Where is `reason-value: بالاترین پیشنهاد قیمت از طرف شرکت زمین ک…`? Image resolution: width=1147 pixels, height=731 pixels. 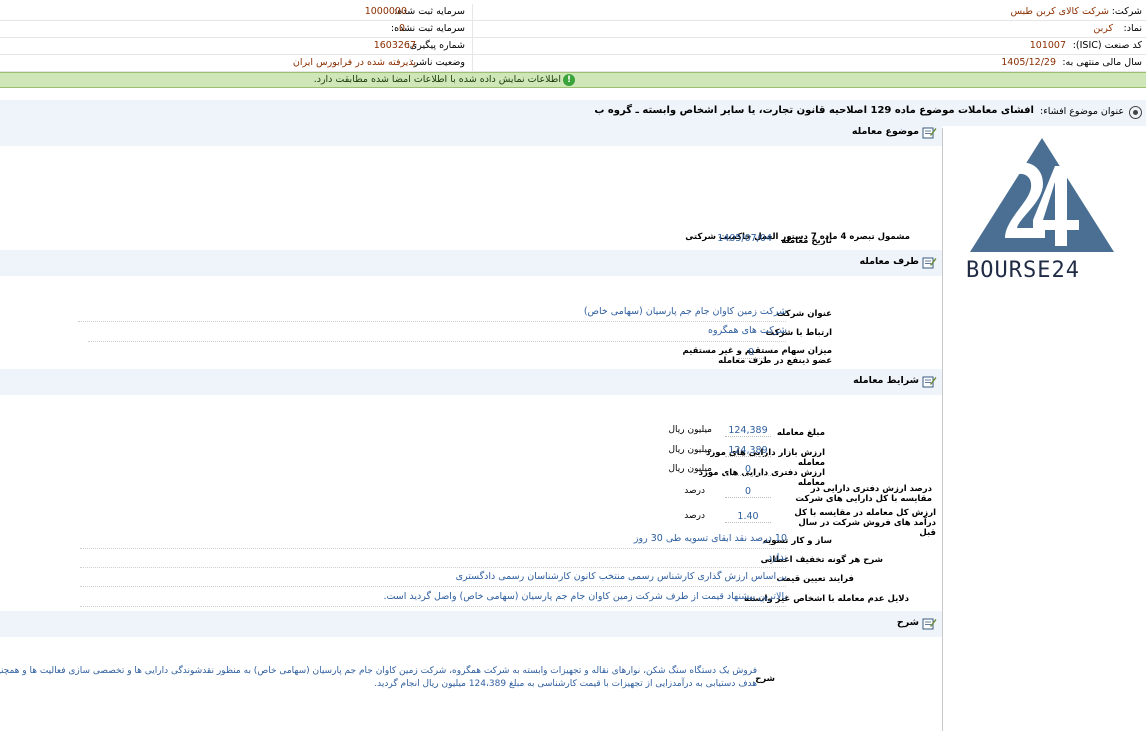
reason-value: بالاترین پیشنهاد قیمت از طرف شرکت زمین ک… is located at coordinates (586, 596).